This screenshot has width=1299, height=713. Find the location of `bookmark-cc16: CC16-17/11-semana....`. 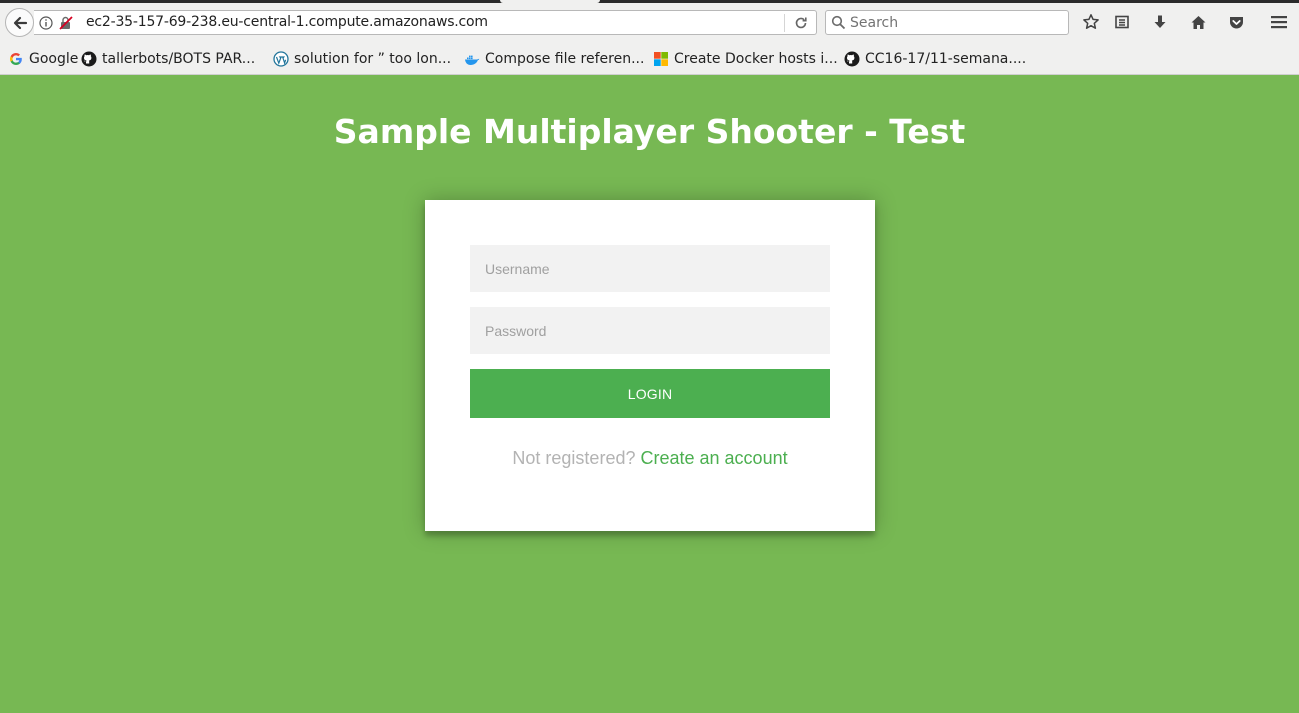

bookmark-cc16: CC16-17/11-semana.... is located at coordinates (935, 59).